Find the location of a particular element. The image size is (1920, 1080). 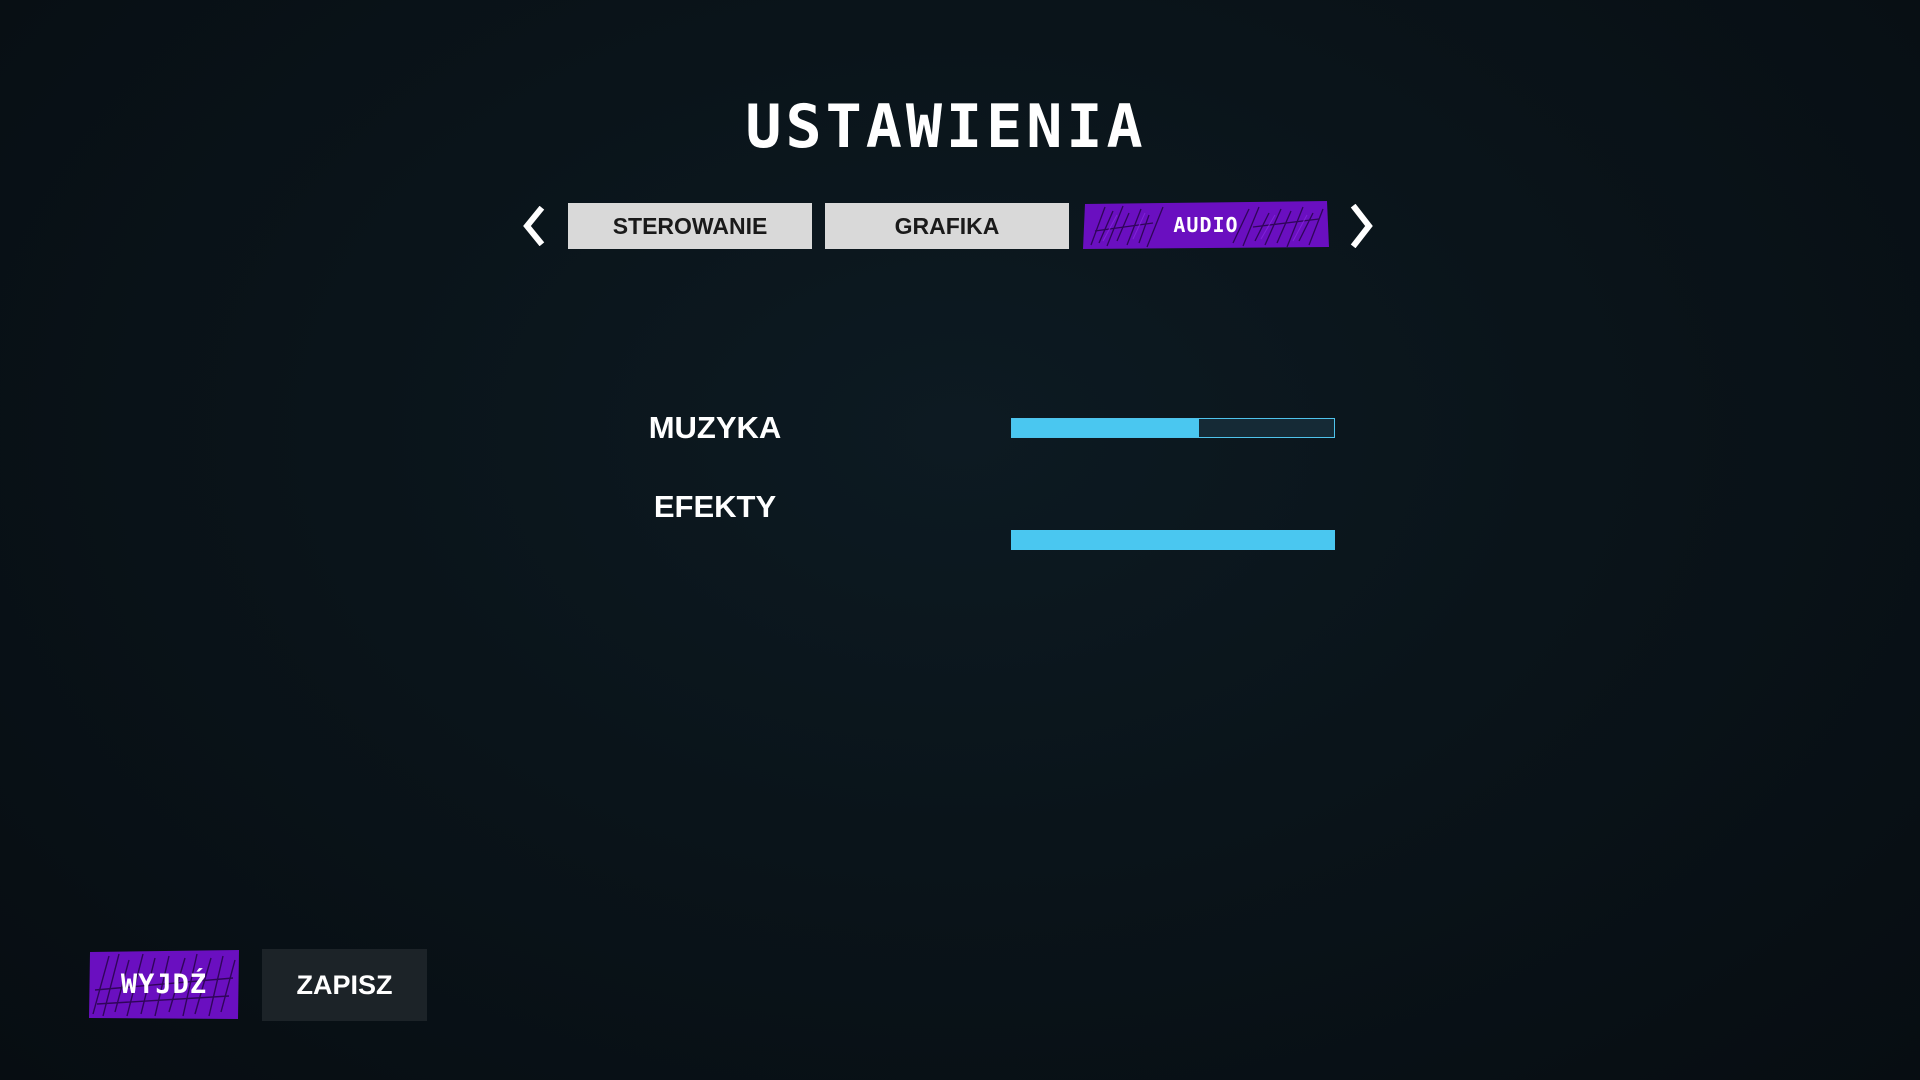

next-tab-button is located at coordinates (1362, 226).